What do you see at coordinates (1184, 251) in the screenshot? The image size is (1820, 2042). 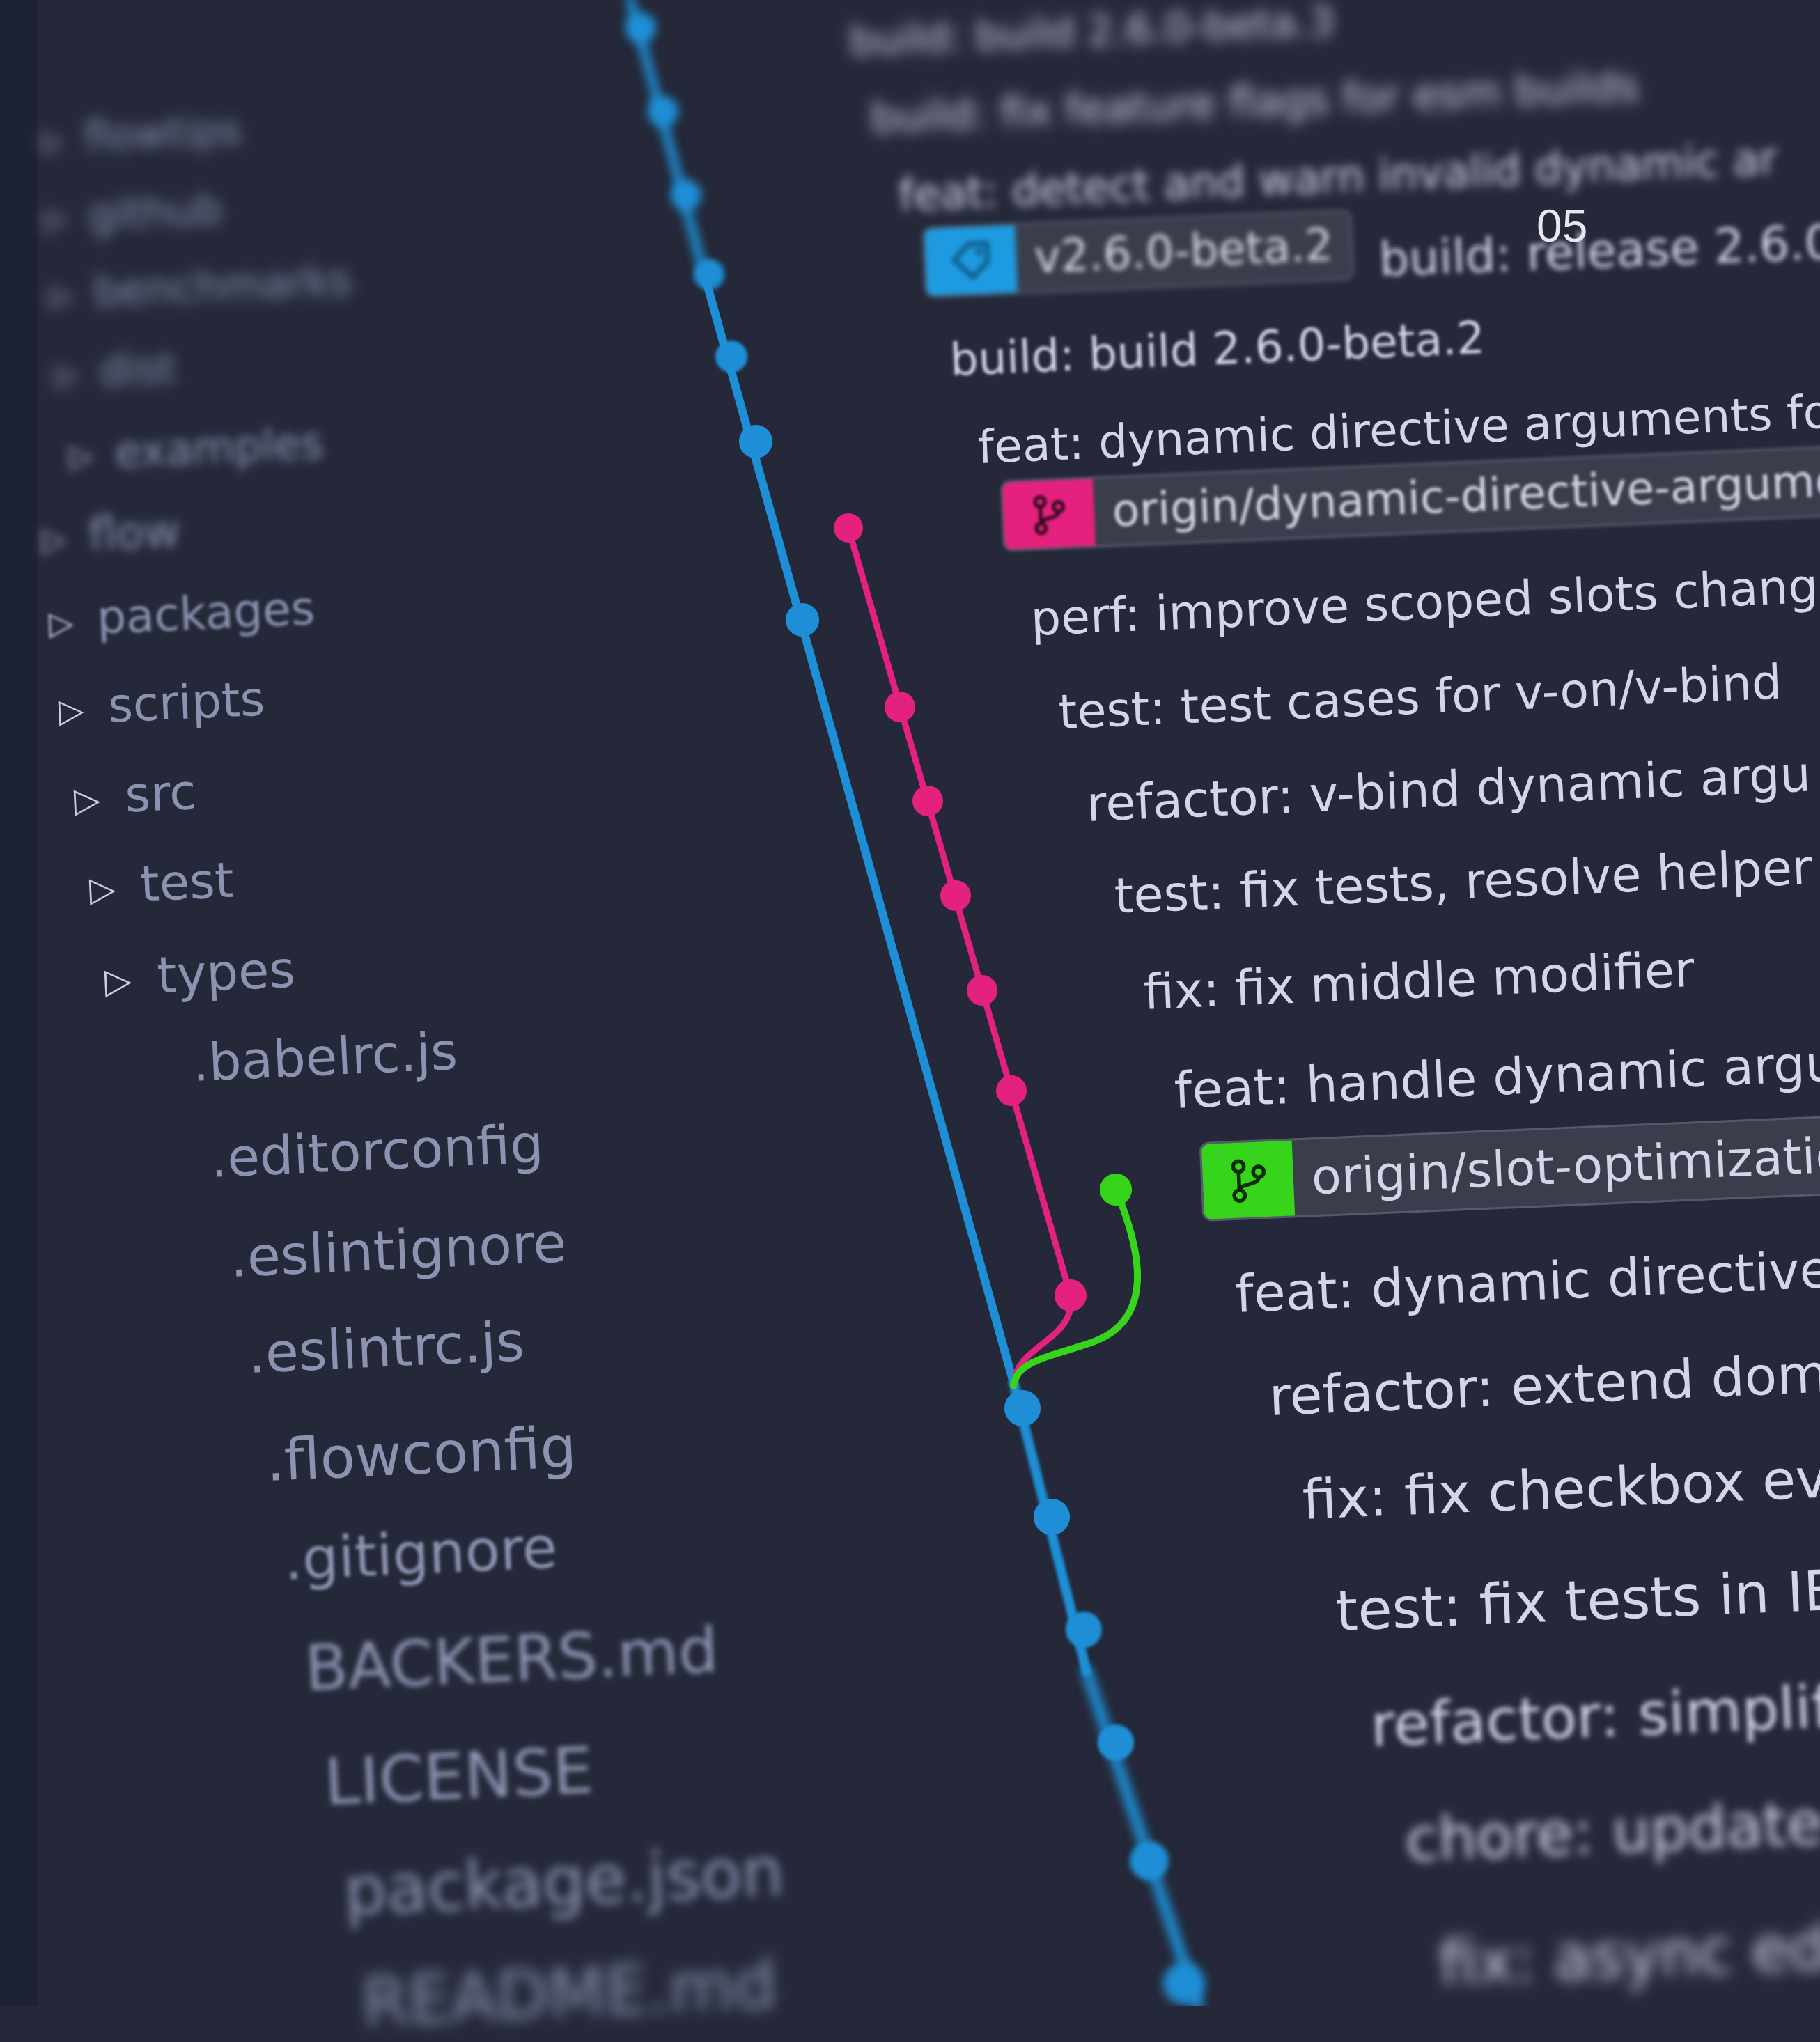 I see `tag-label: v2.6.0-beta.2` at bounding box center [1184, 251].